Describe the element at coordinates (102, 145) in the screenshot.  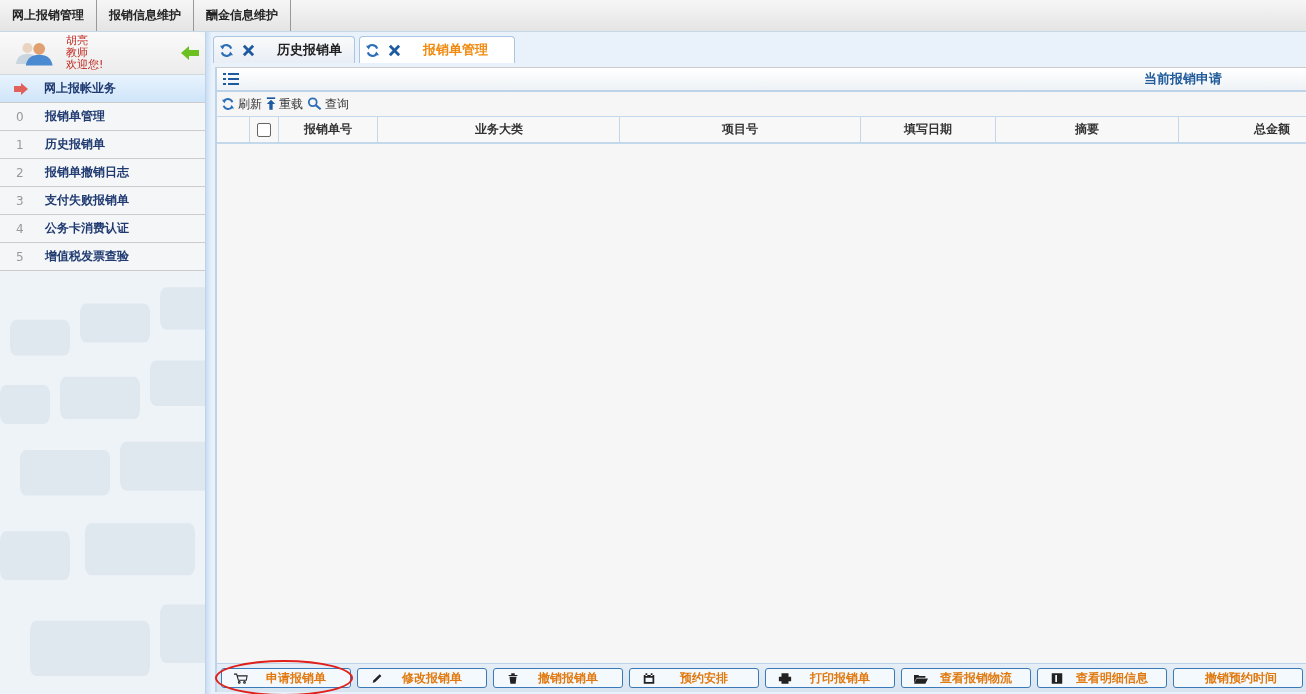
I see `sidebar-item: 1 历史报销单` at that location.